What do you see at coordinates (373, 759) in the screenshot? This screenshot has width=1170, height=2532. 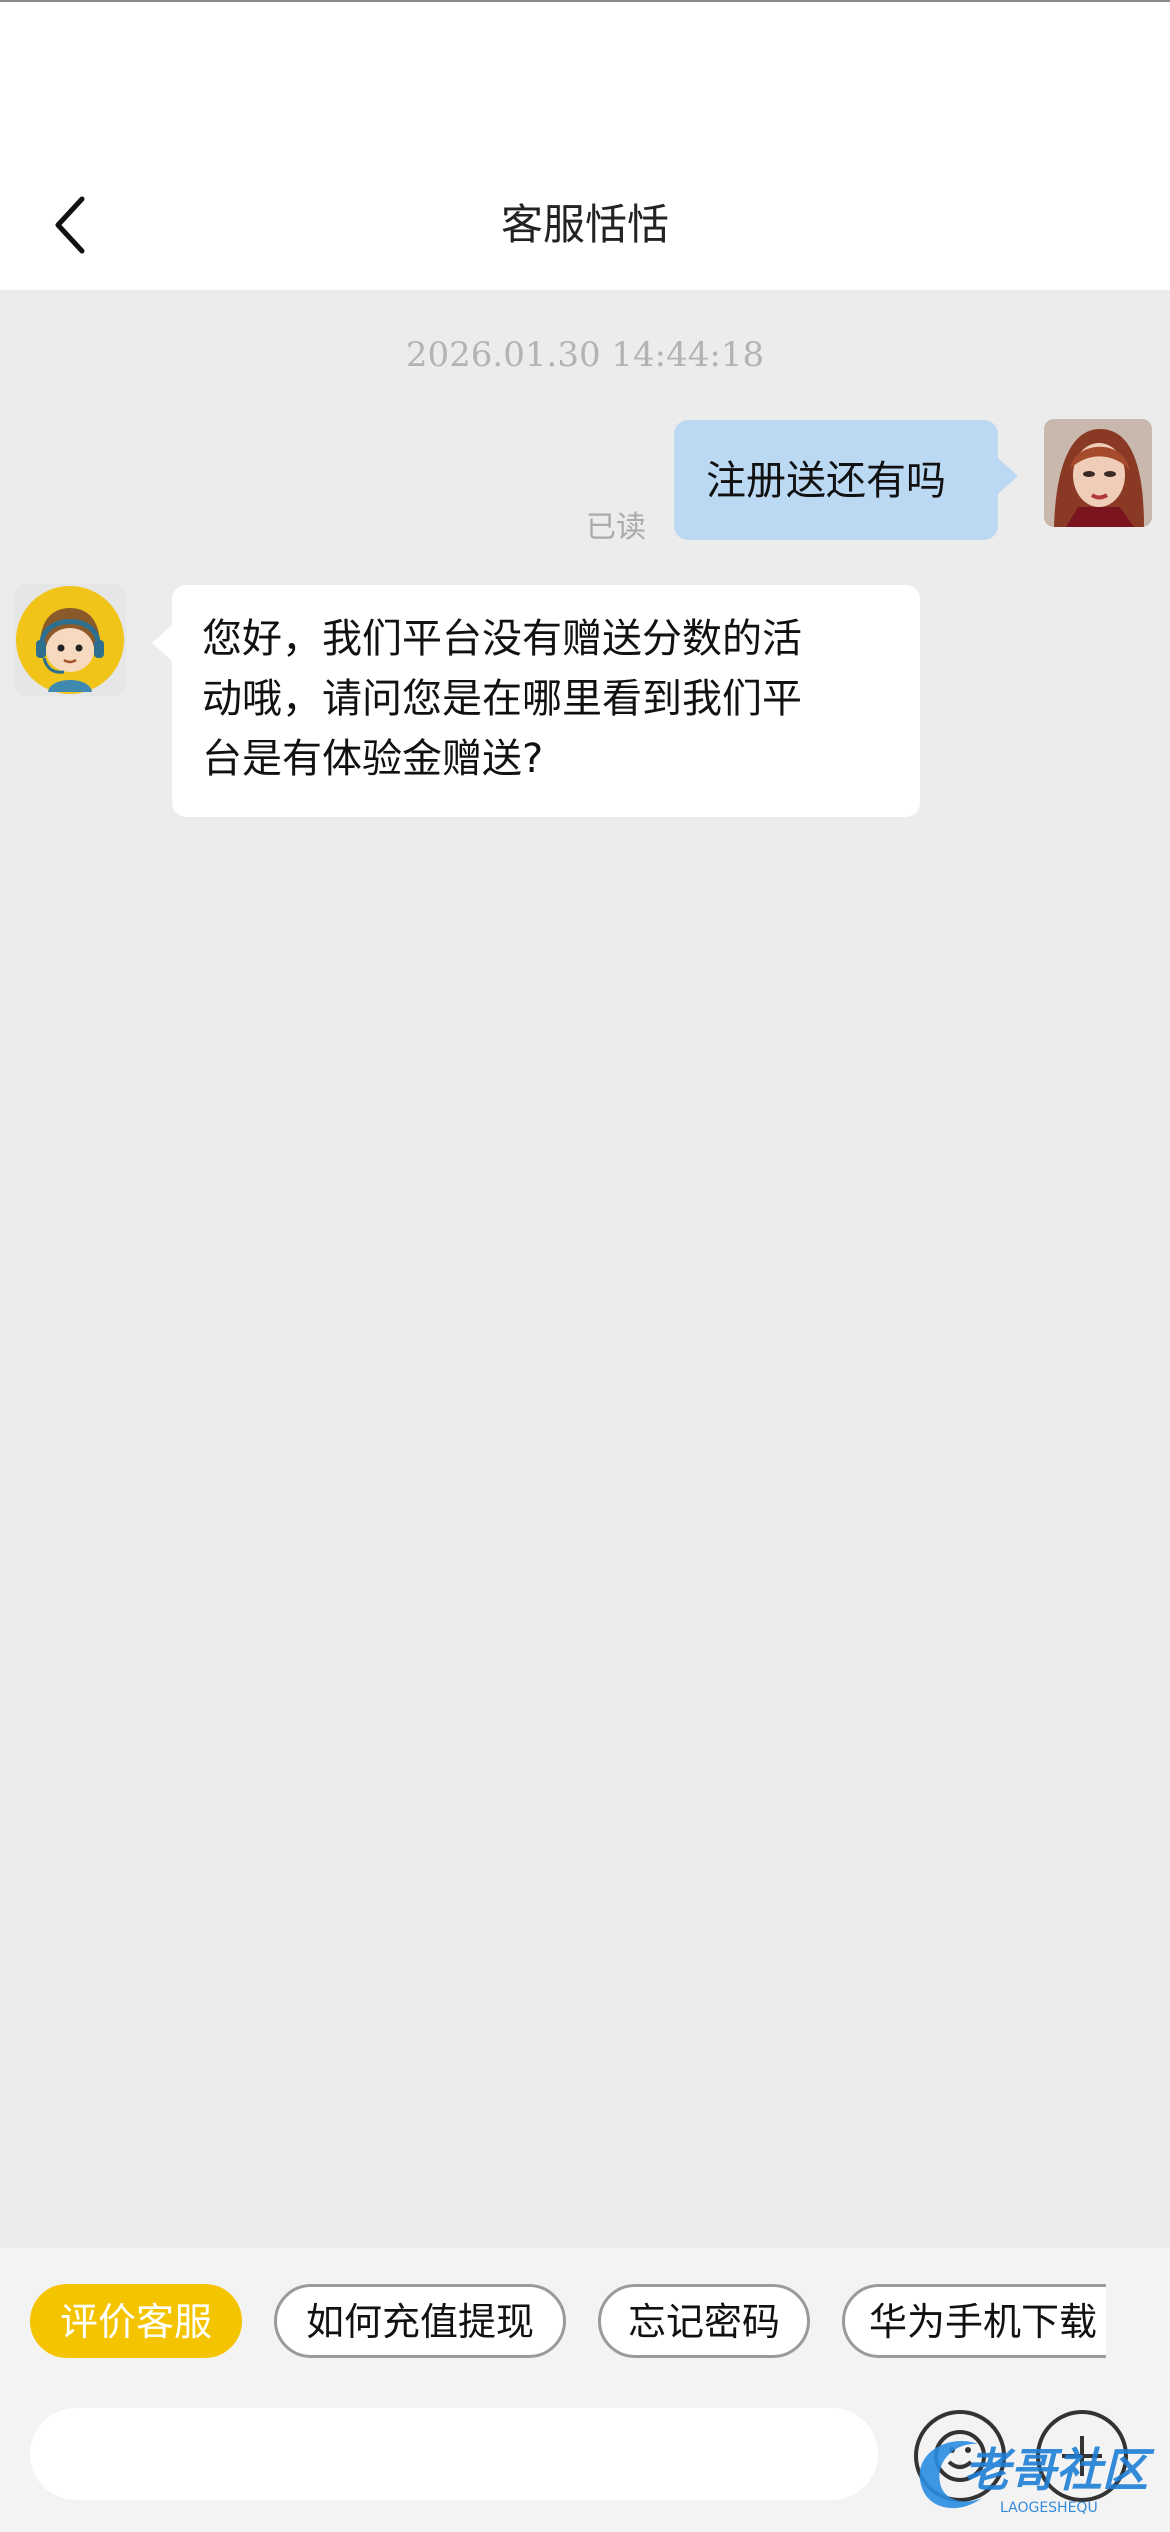 I see `agent-message-line: 台是有体验金赠送?` at bounding box center [373, 759].